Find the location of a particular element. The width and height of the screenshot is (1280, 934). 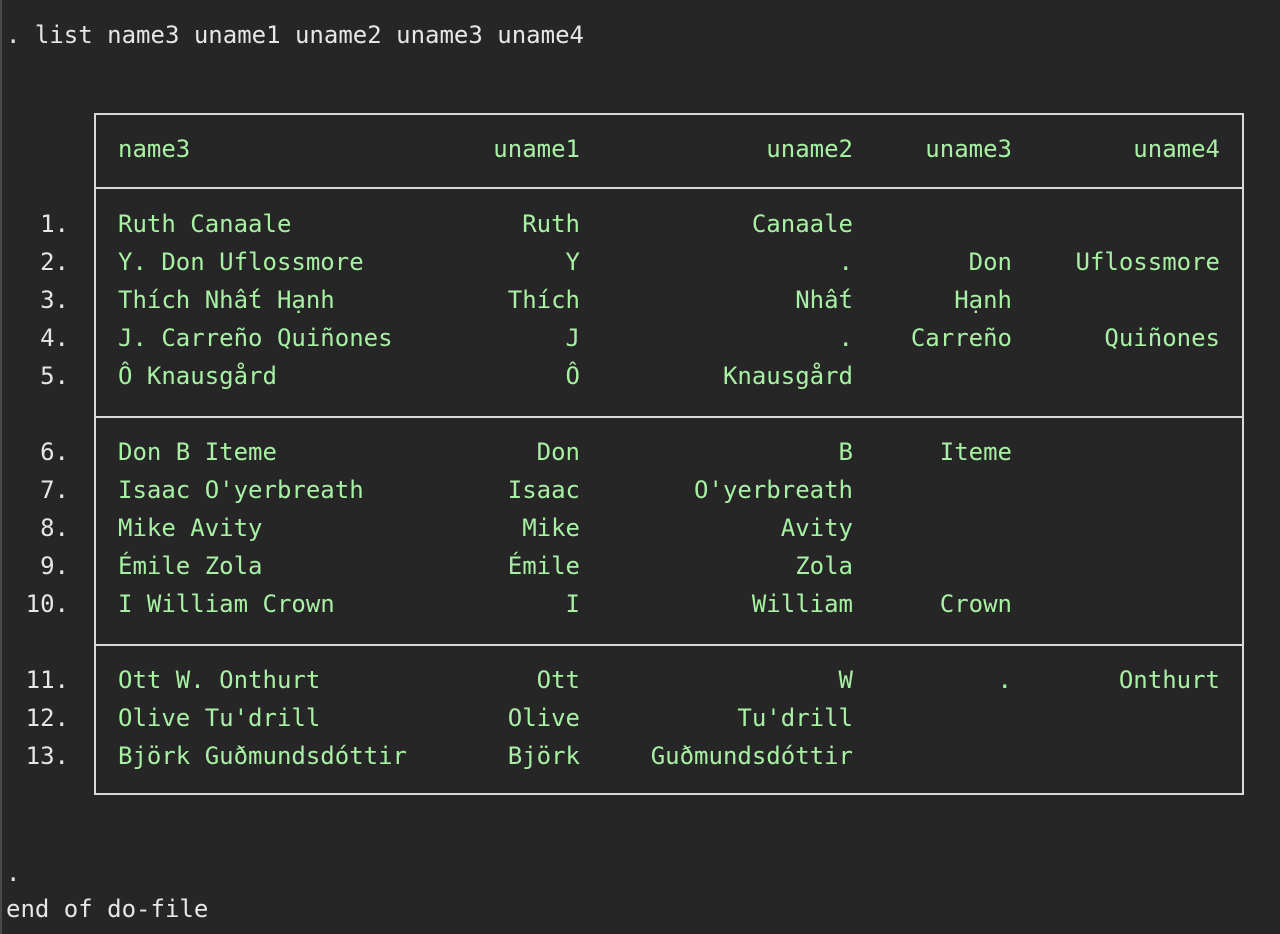

table-cell-name3: Olive Tu'drill is located at coordinates (219, 718).